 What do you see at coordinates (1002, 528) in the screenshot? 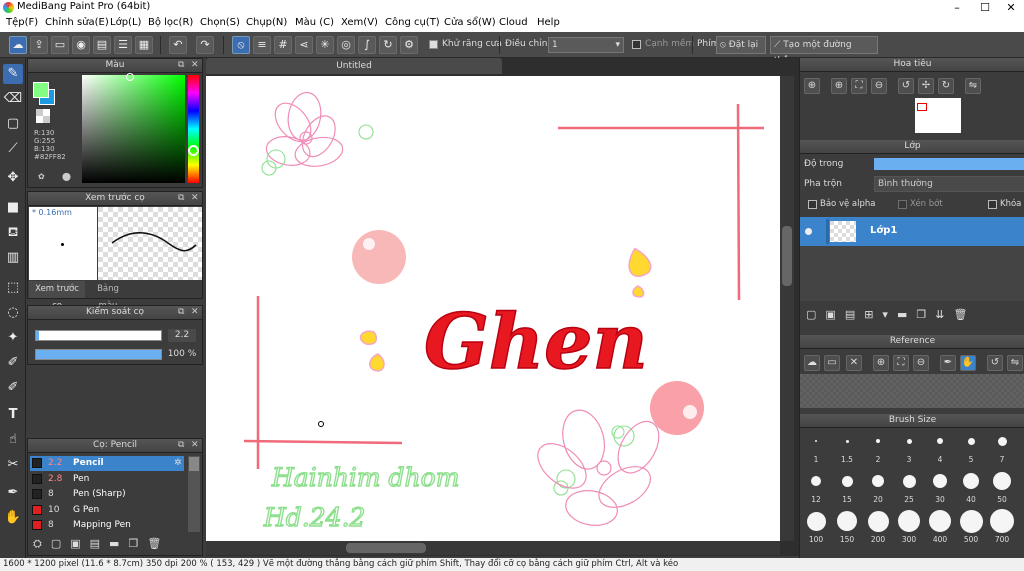
I see `brush-size-preset: 700` at bounding box center [1002, 528].